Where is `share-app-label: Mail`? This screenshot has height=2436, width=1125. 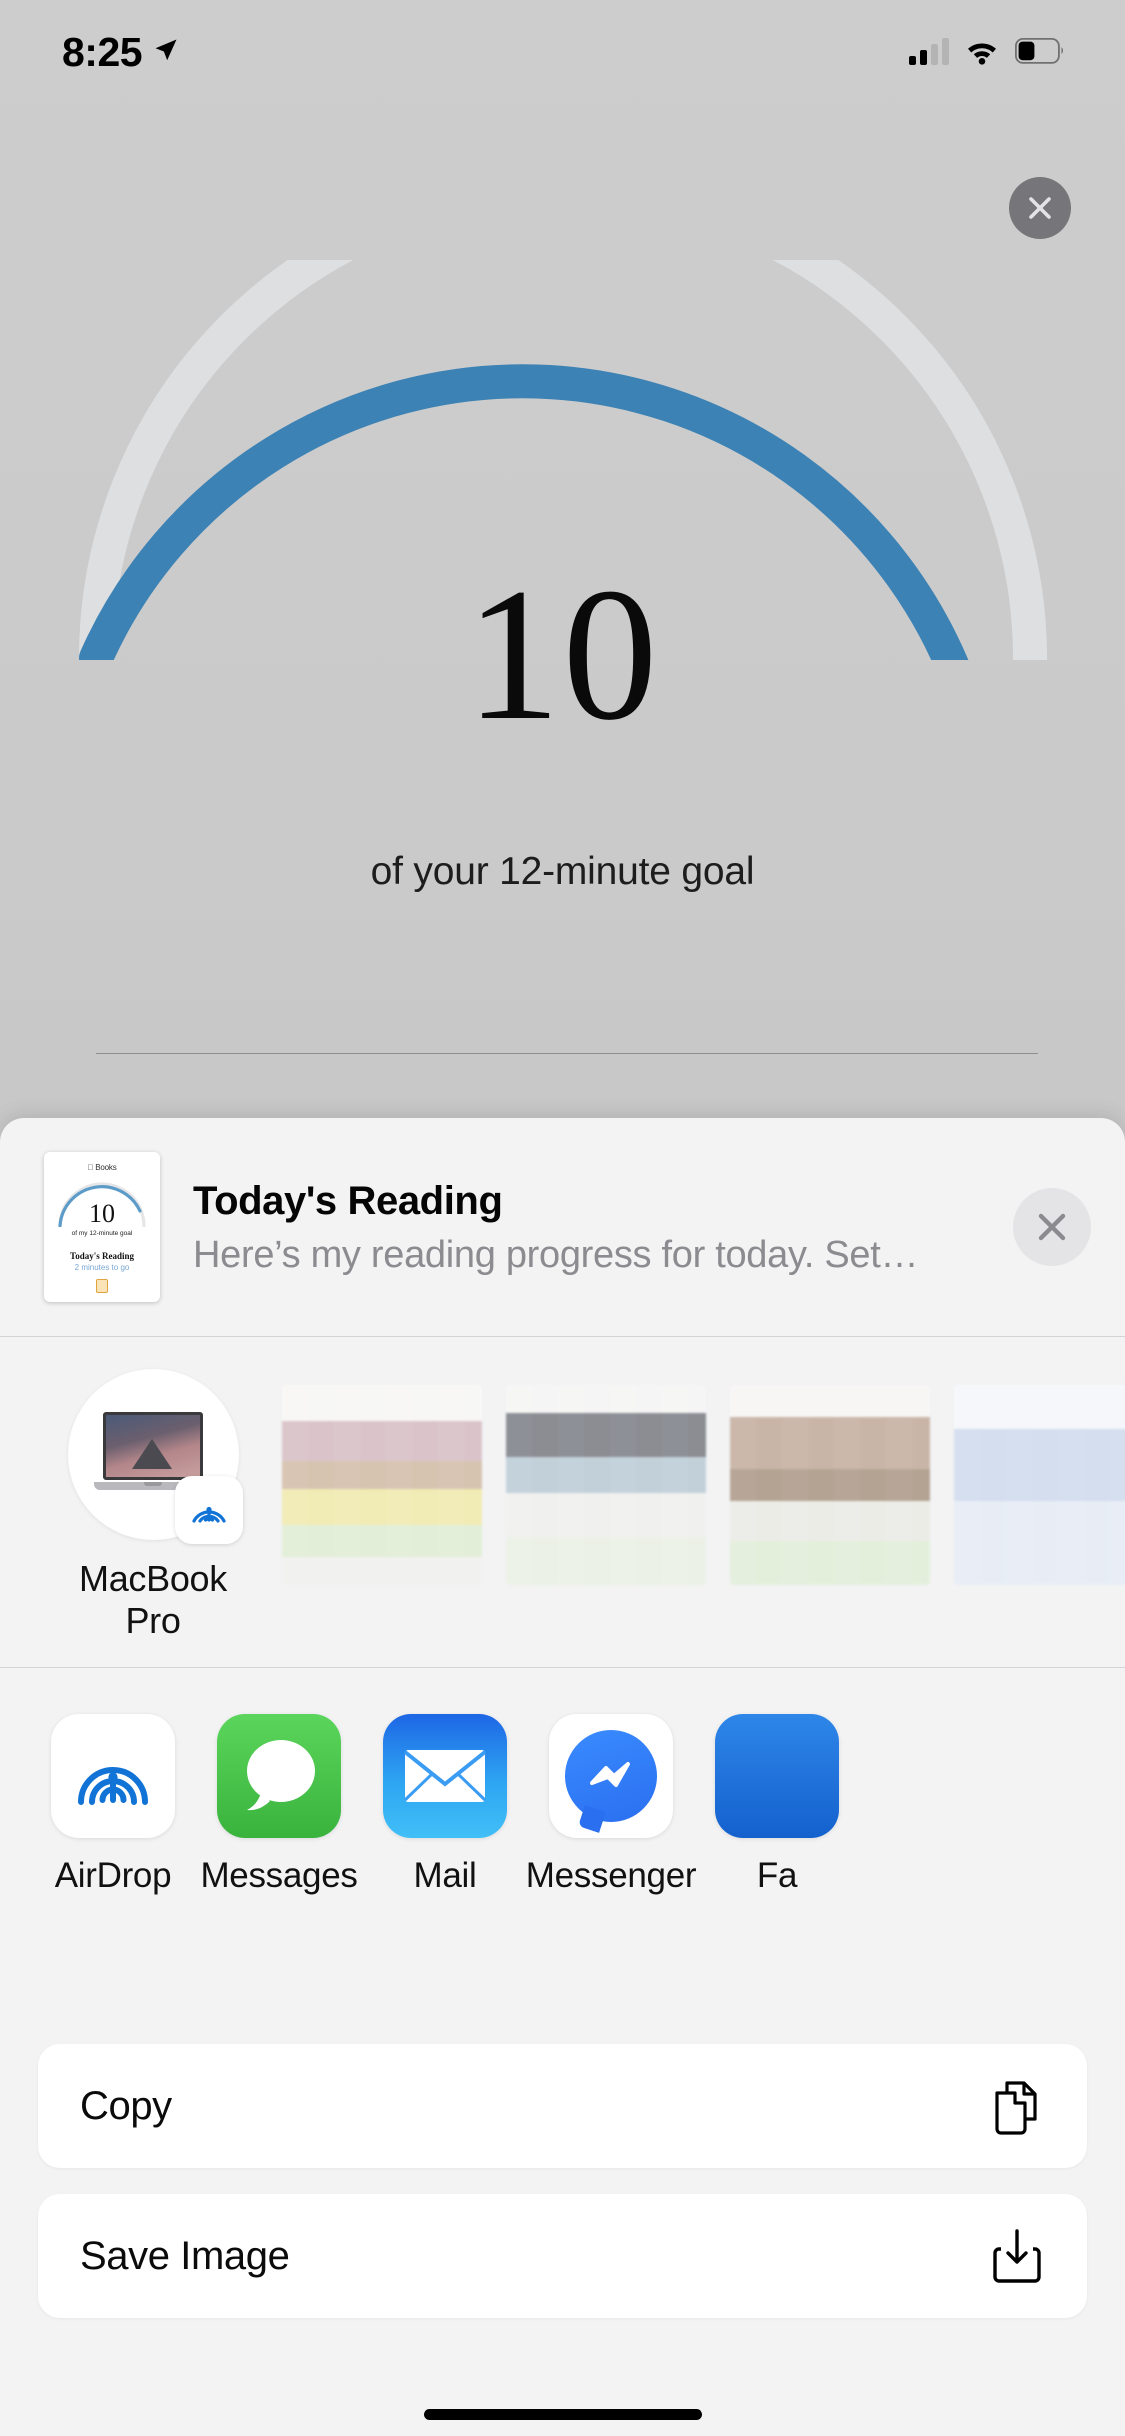 share-app-label: Mail is located at coordinates (445, 1875).